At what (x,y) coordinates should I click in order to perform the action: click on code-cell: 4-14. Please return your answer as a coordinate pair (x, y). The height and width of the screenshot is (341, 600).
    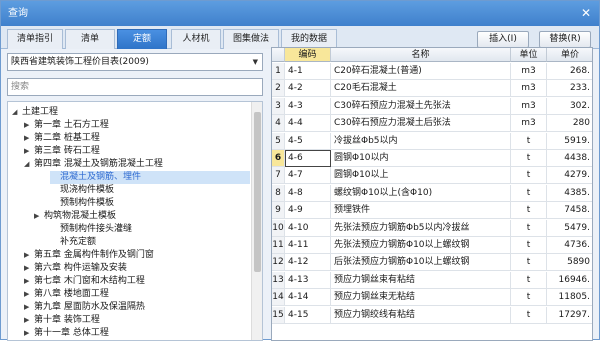
    Looking at the image, I should click on (308, 298).